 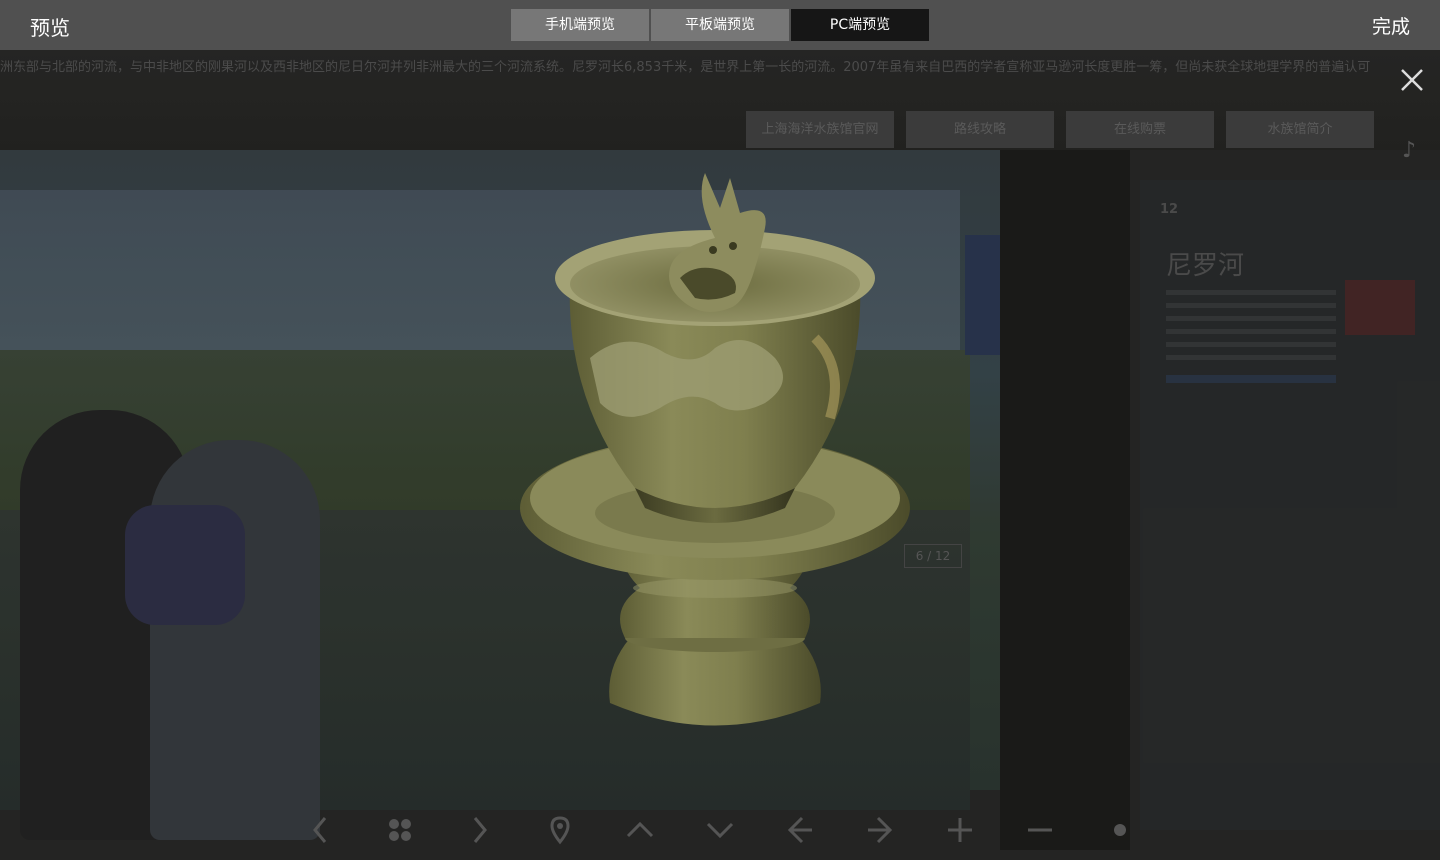 I want to click on dot-icon, so click(x=1120, y=830).